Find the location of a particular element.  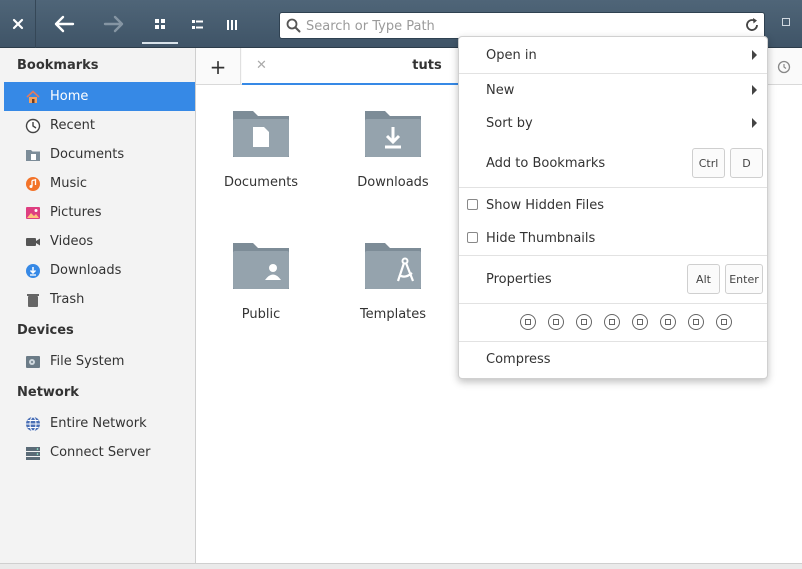

sidebar-item-connect-server: Connect Server is located at coordinates (99, 452).